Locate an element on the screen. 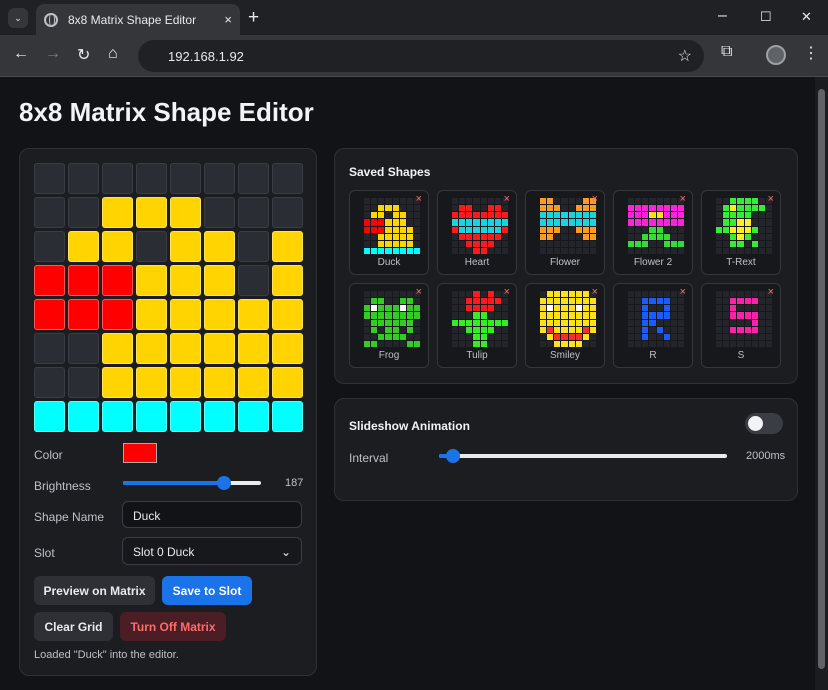 The image size is (828, 690). interval-knob is located at coordinates (453, 456).